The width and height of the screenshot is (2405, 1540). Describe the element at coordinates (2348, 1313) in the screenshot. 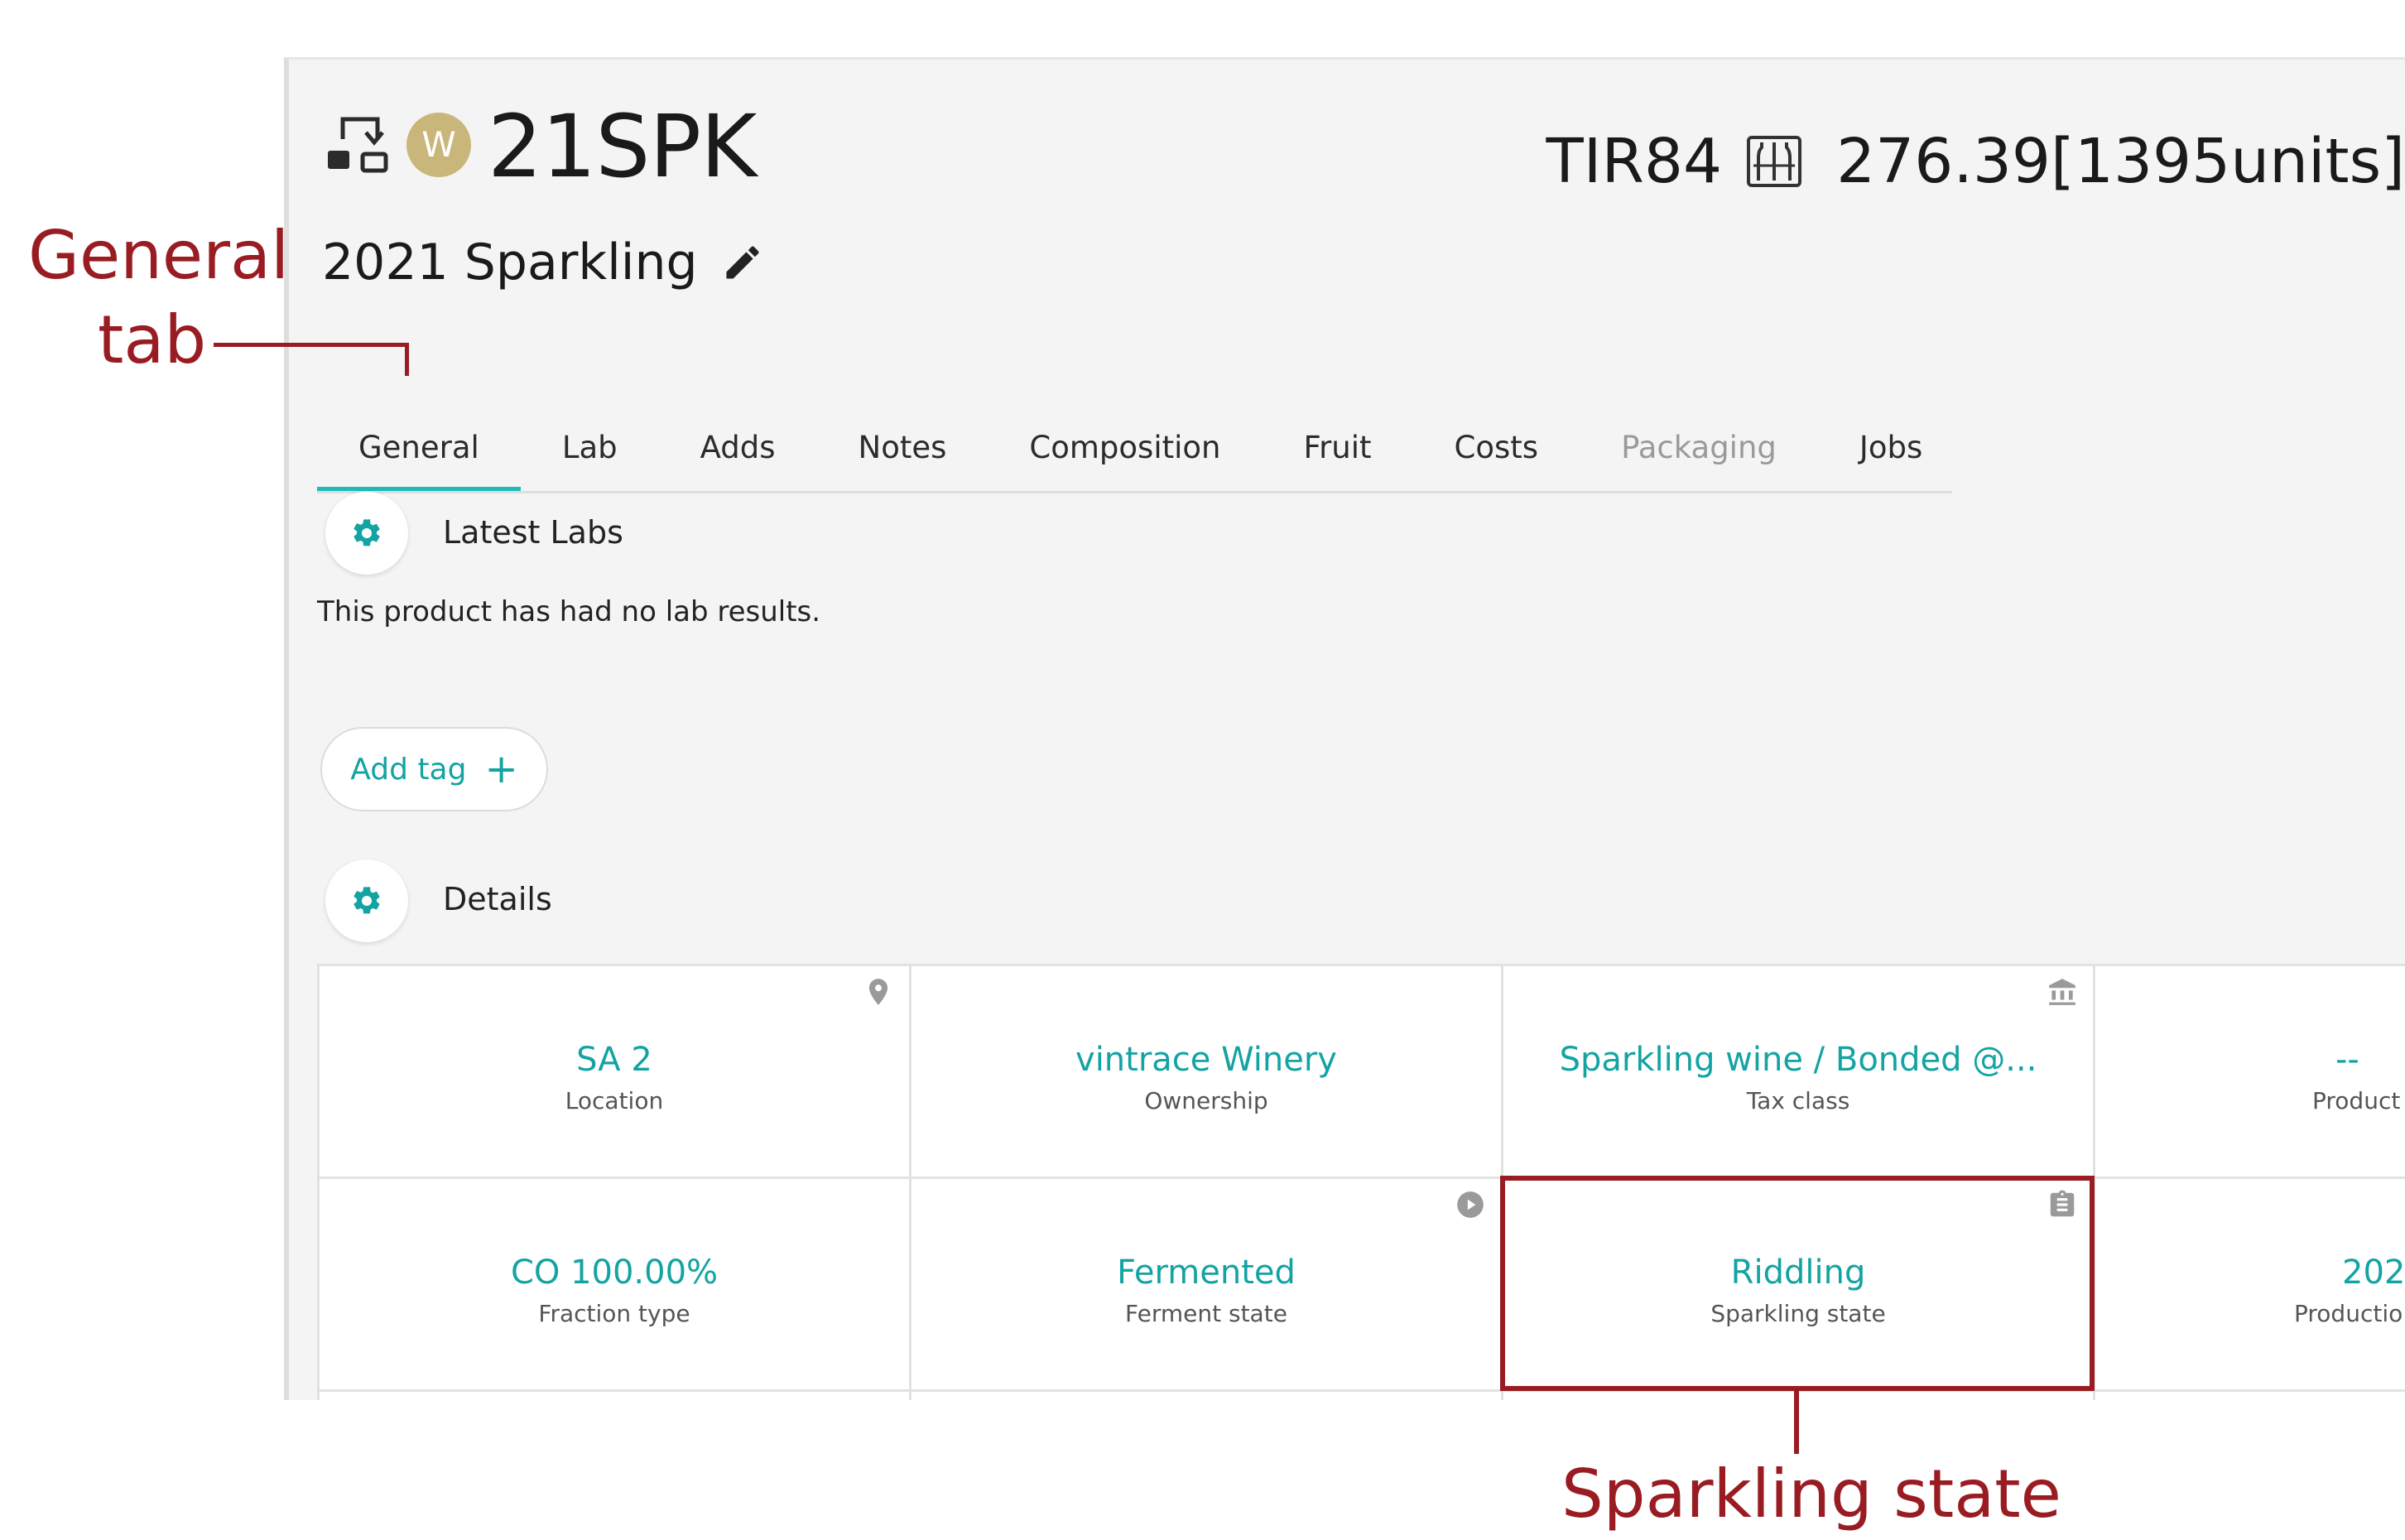

I see `detail-label: Productio` at that location.